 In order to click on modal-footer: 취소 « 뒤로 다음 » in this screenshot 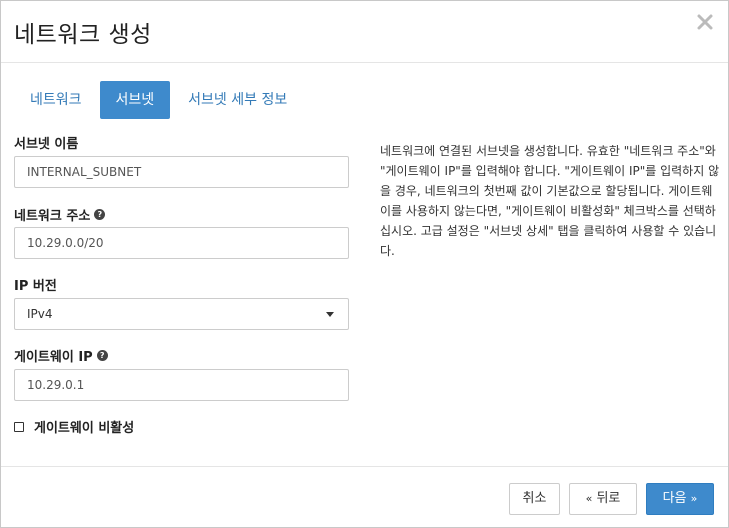, I will do `click(364, 497)`.